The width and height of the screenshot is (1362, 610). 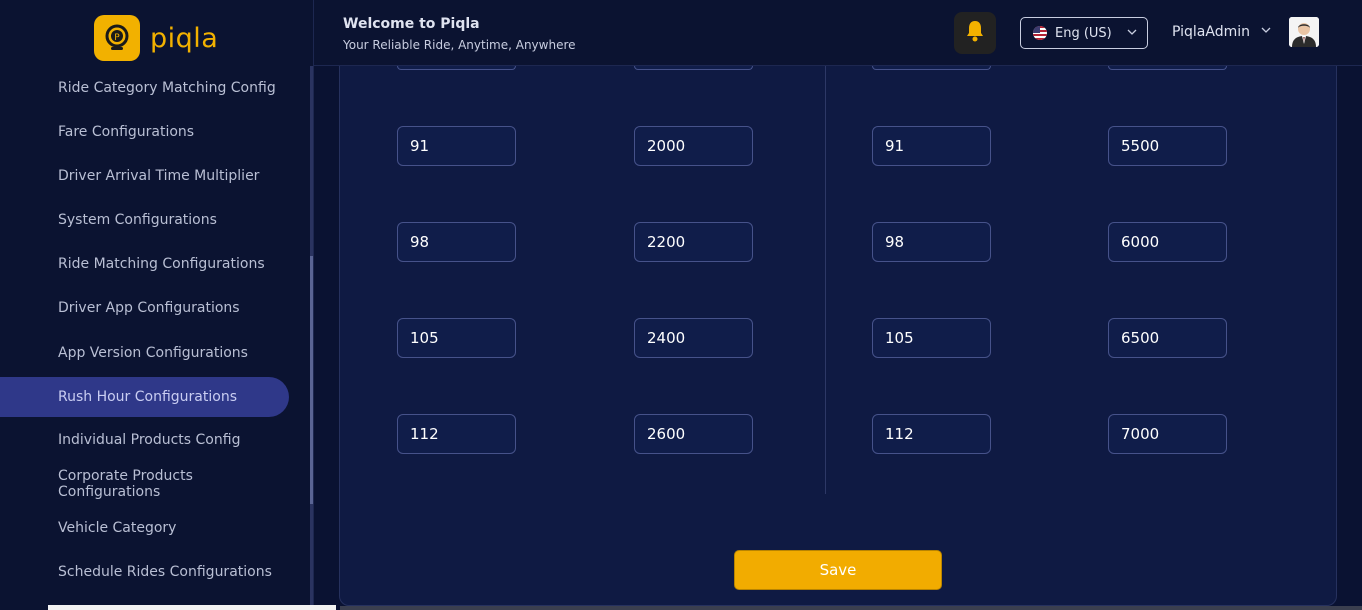 I want to click on sidebar-item-vehicle-category: Vehicle Category, so click(x=144, y=528).